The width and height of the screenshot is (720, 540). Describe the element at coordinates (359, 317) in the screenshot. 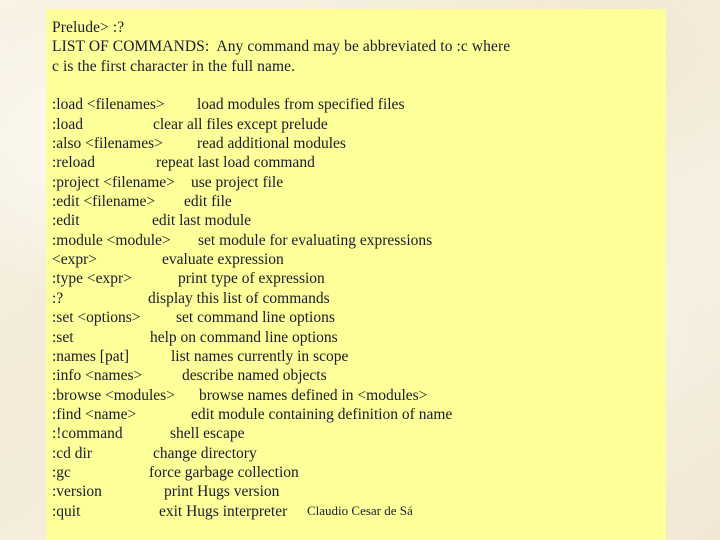

I see `command-row: :set <options> set command line options` at that location.